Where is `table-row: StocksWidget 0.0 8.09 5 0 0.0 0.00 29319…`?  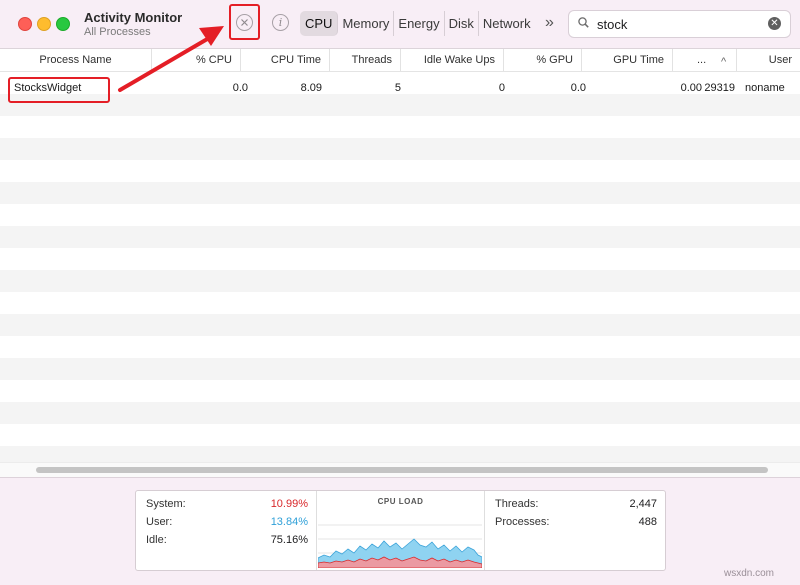
table-row: StocksWidget 0.0 8.09 5 0 0.0 0.00 29319… is located at coordinates (400, 83).